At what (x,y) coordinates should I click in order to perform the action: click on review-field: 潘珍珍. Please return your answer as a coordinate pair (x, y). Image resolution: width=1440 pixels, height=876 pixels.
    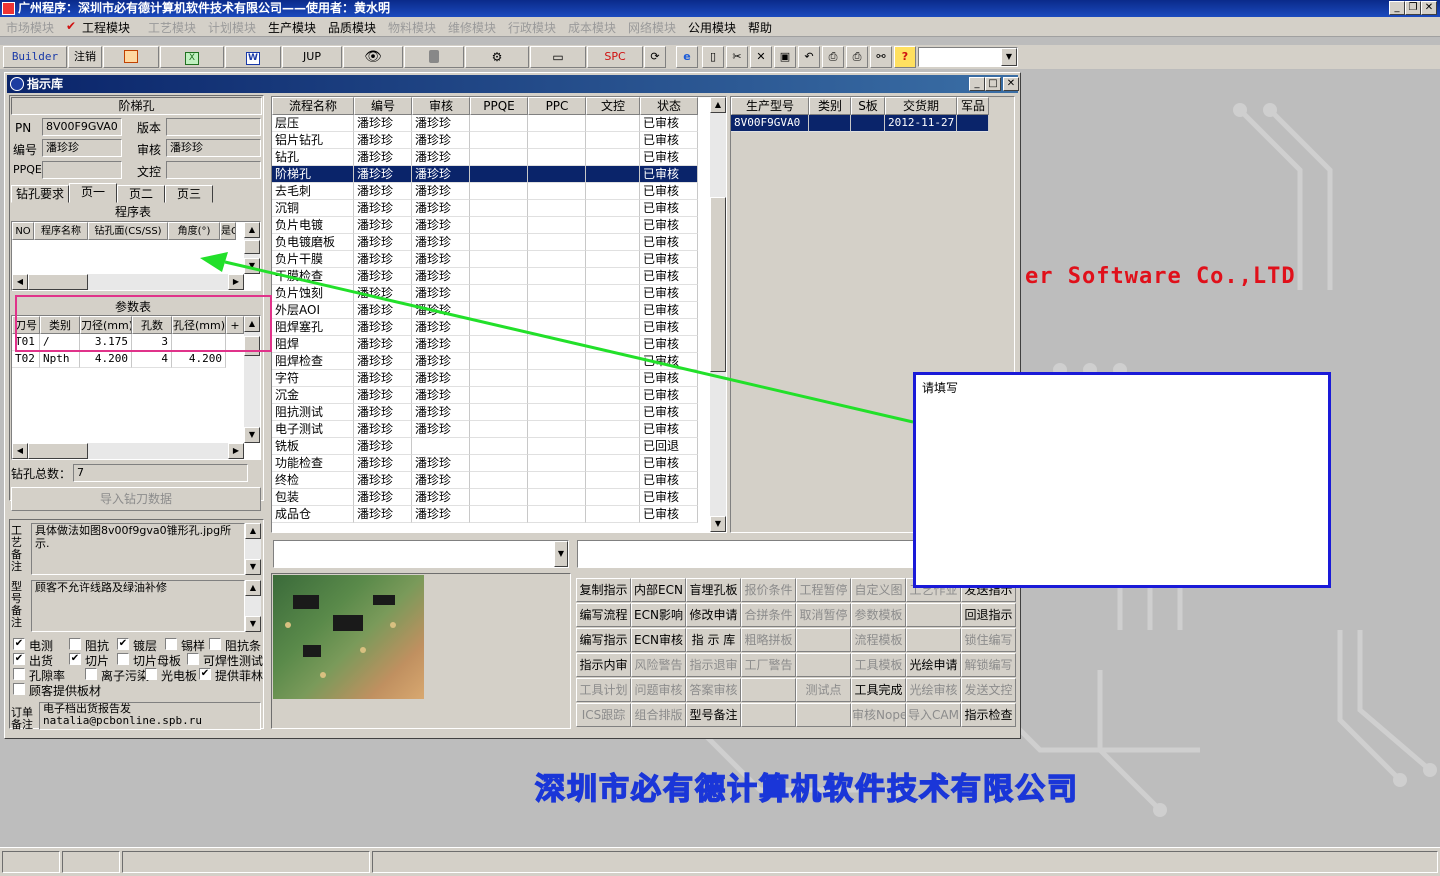
    Looking at the image, I should click on (213, 148).